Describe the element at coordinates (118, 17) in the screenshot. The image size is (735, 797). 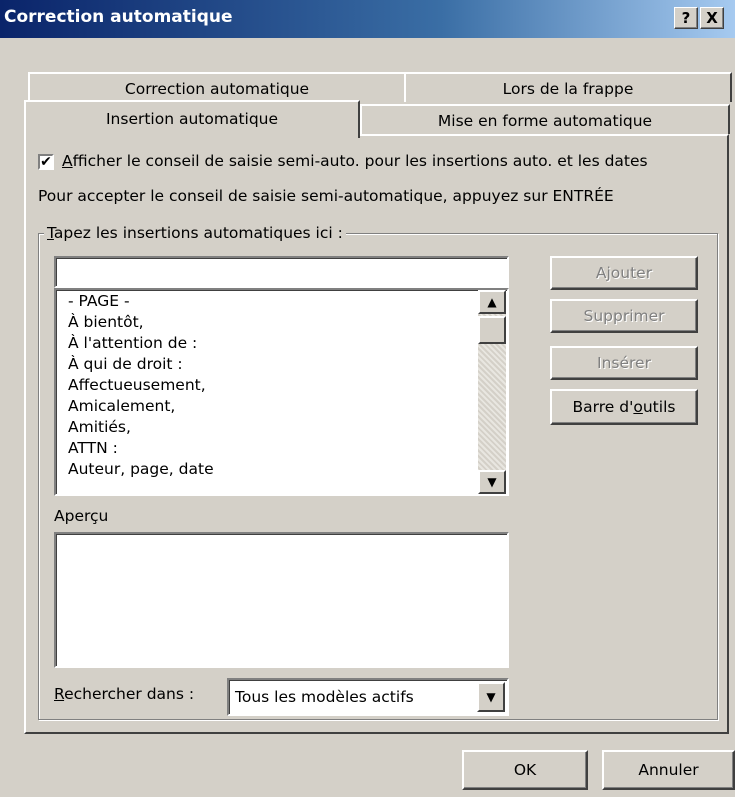
I see `window-title: Correction automatique` at that location.